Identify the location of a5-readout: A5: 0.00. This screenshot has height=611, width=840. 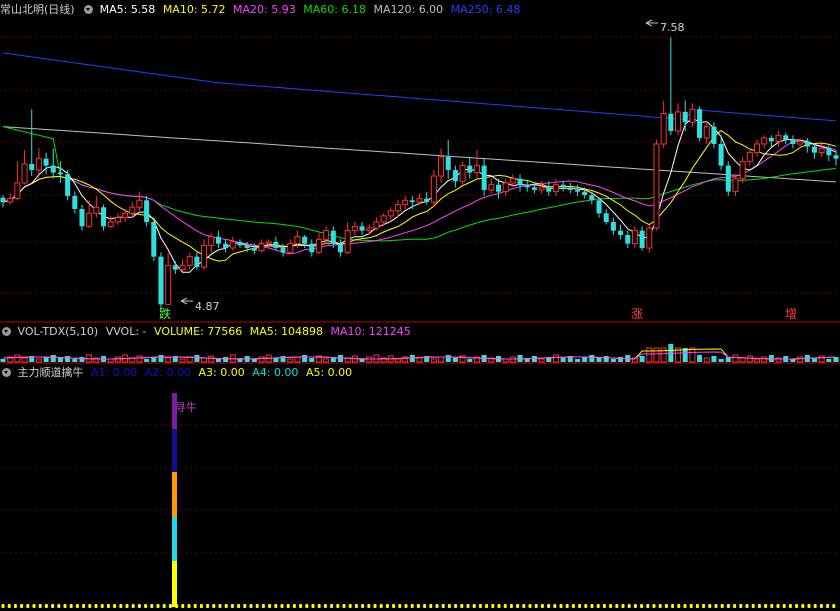
(329, 372).